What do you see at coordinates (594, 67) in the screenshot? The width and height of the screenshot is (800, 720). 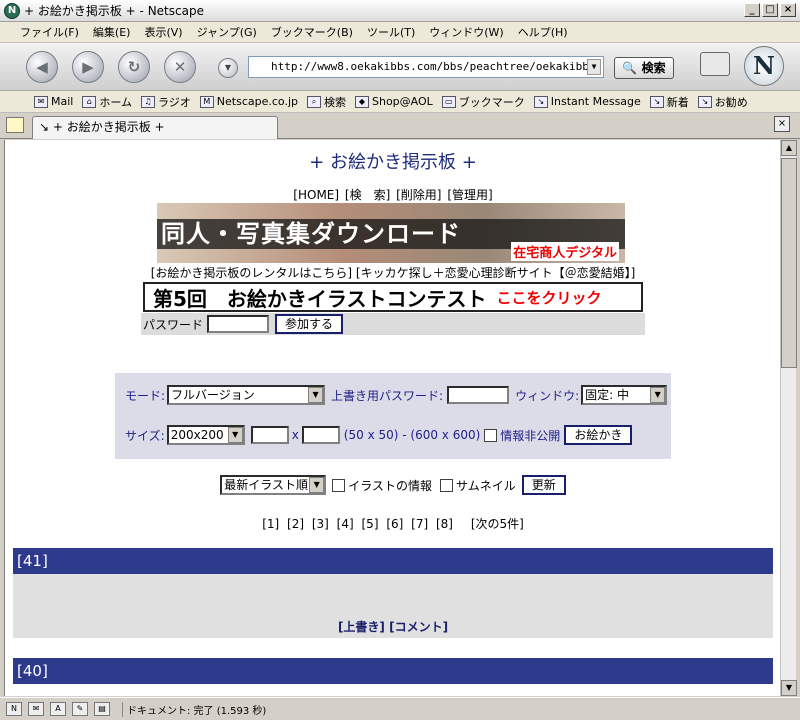 I see `url-dropdown-icon: ▼` at bounding box center [594, 67].